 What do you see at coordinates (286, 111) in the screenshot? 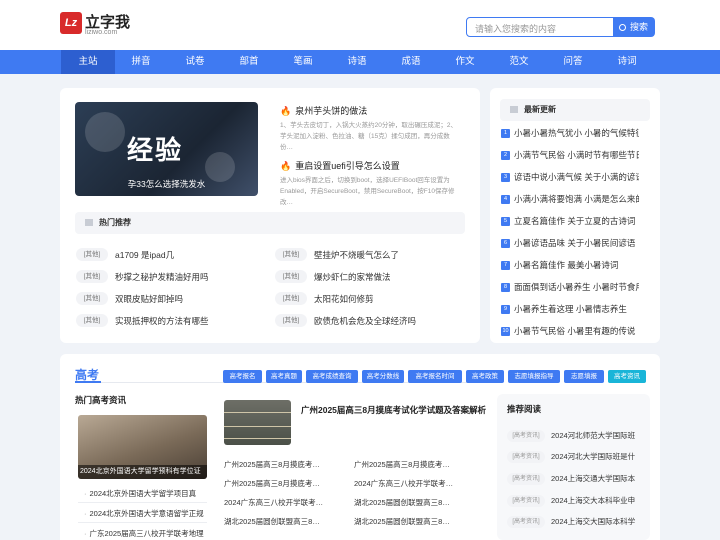
I see `fire-icon: 🔥` at bounding box center [286, 111].